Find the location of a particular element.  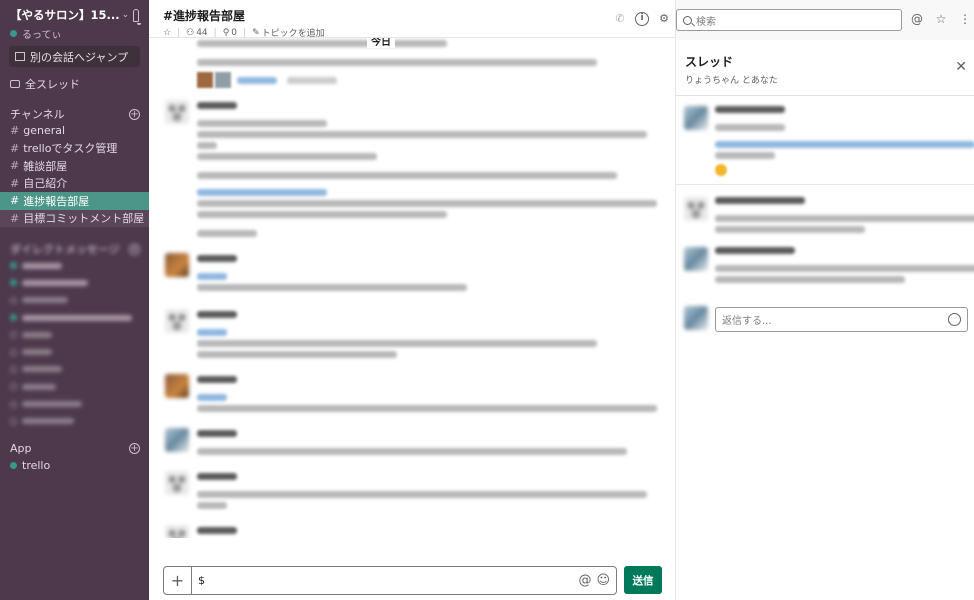

add-topic-link: トピックを追加 is located at coordinates (293, 32).